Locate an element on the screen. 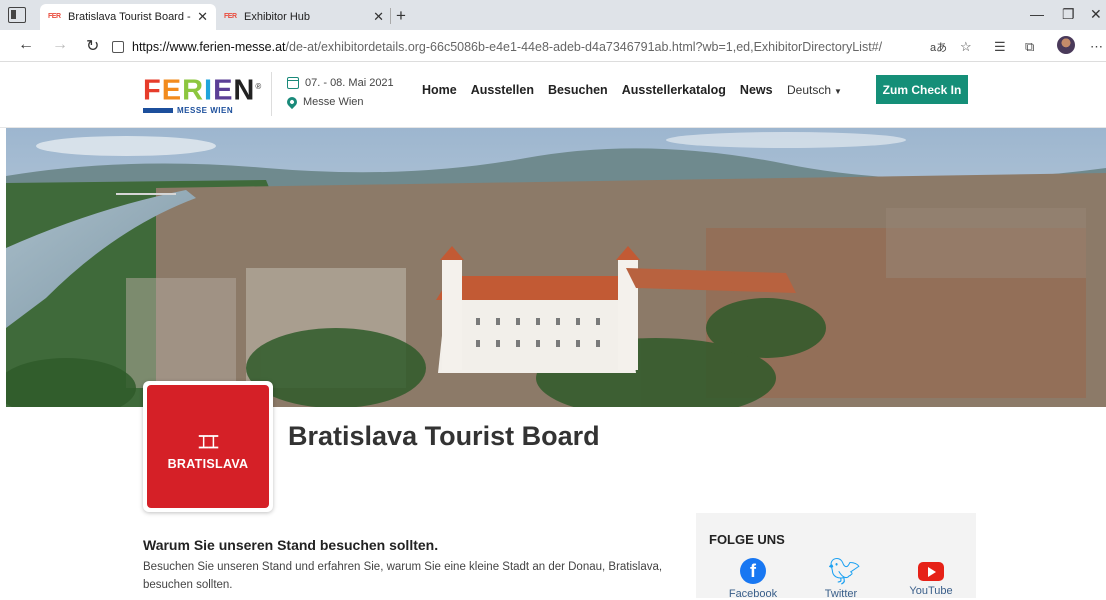 Image resolution: width=1106 pixels, height=600 pixels. url-host: https://www.ferien-messe.at is located at coordinates (209, 47).